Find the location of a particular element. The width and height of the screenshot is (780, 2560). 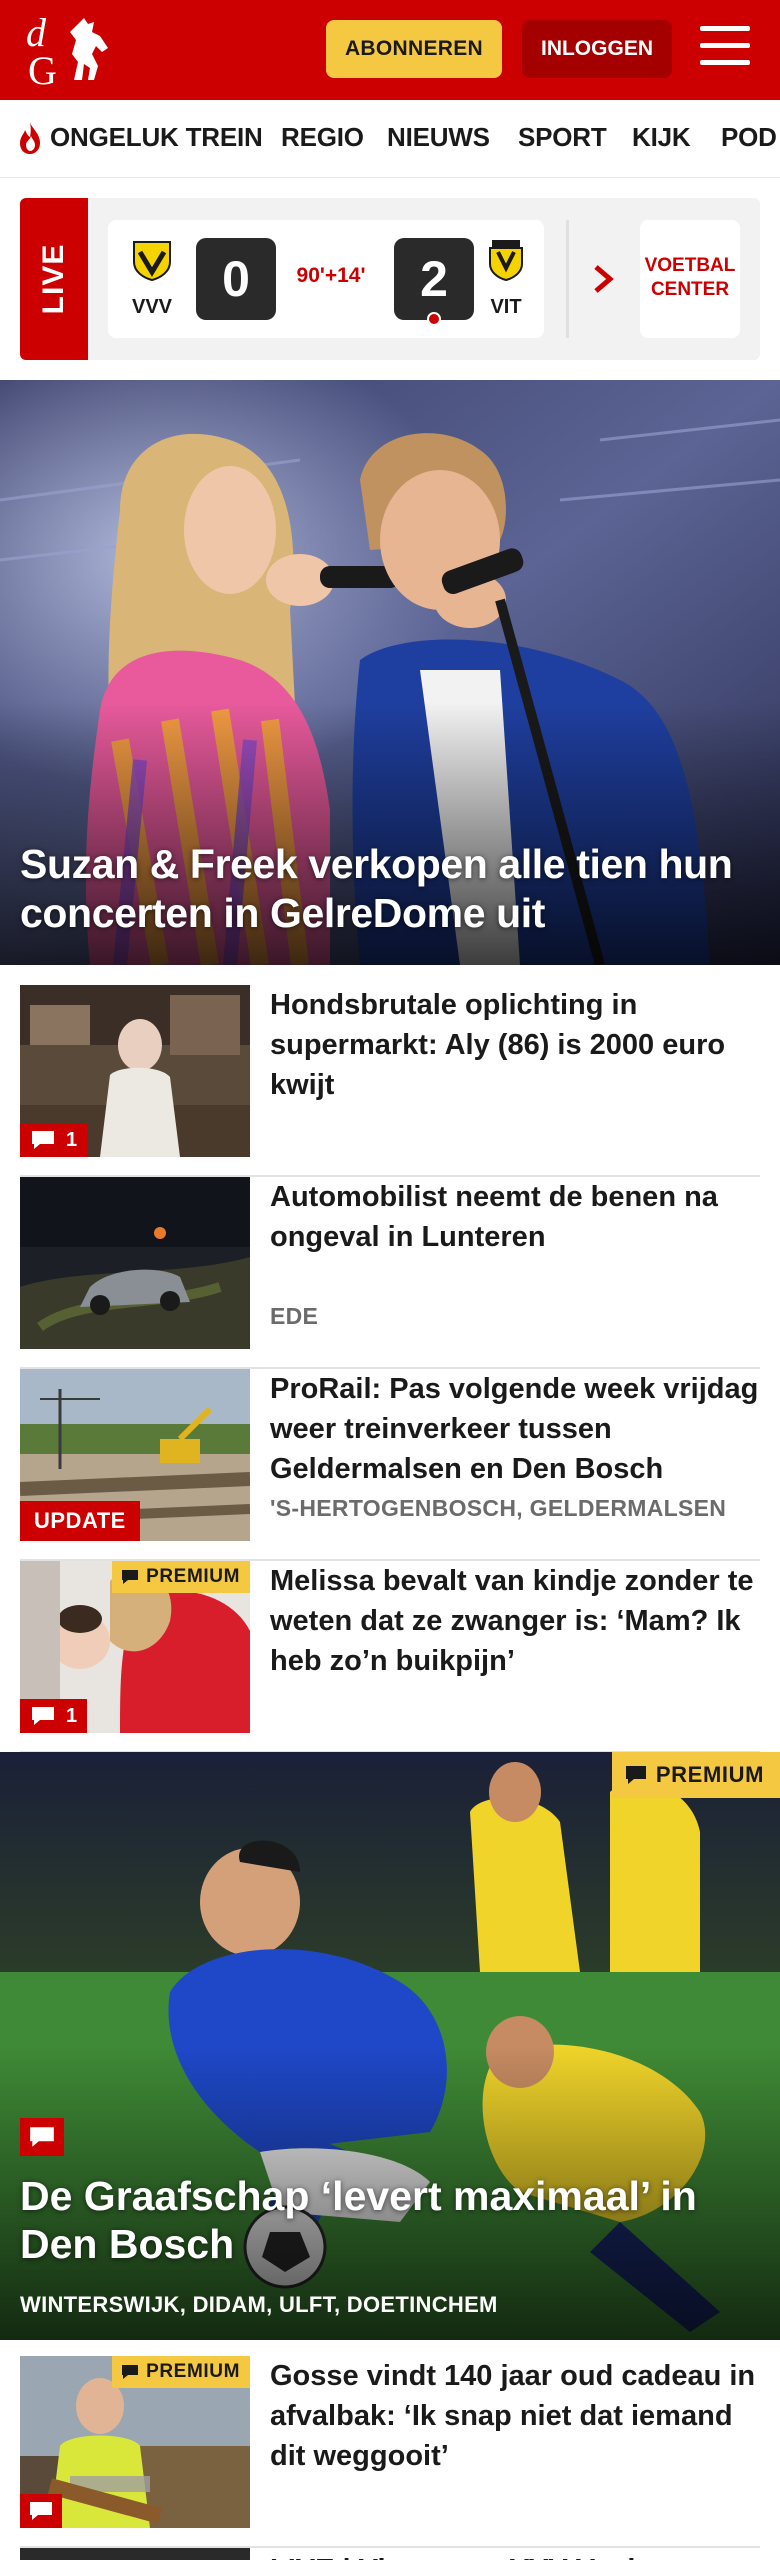

update-badge: UPDATE is located at coordinates (80, 1521).